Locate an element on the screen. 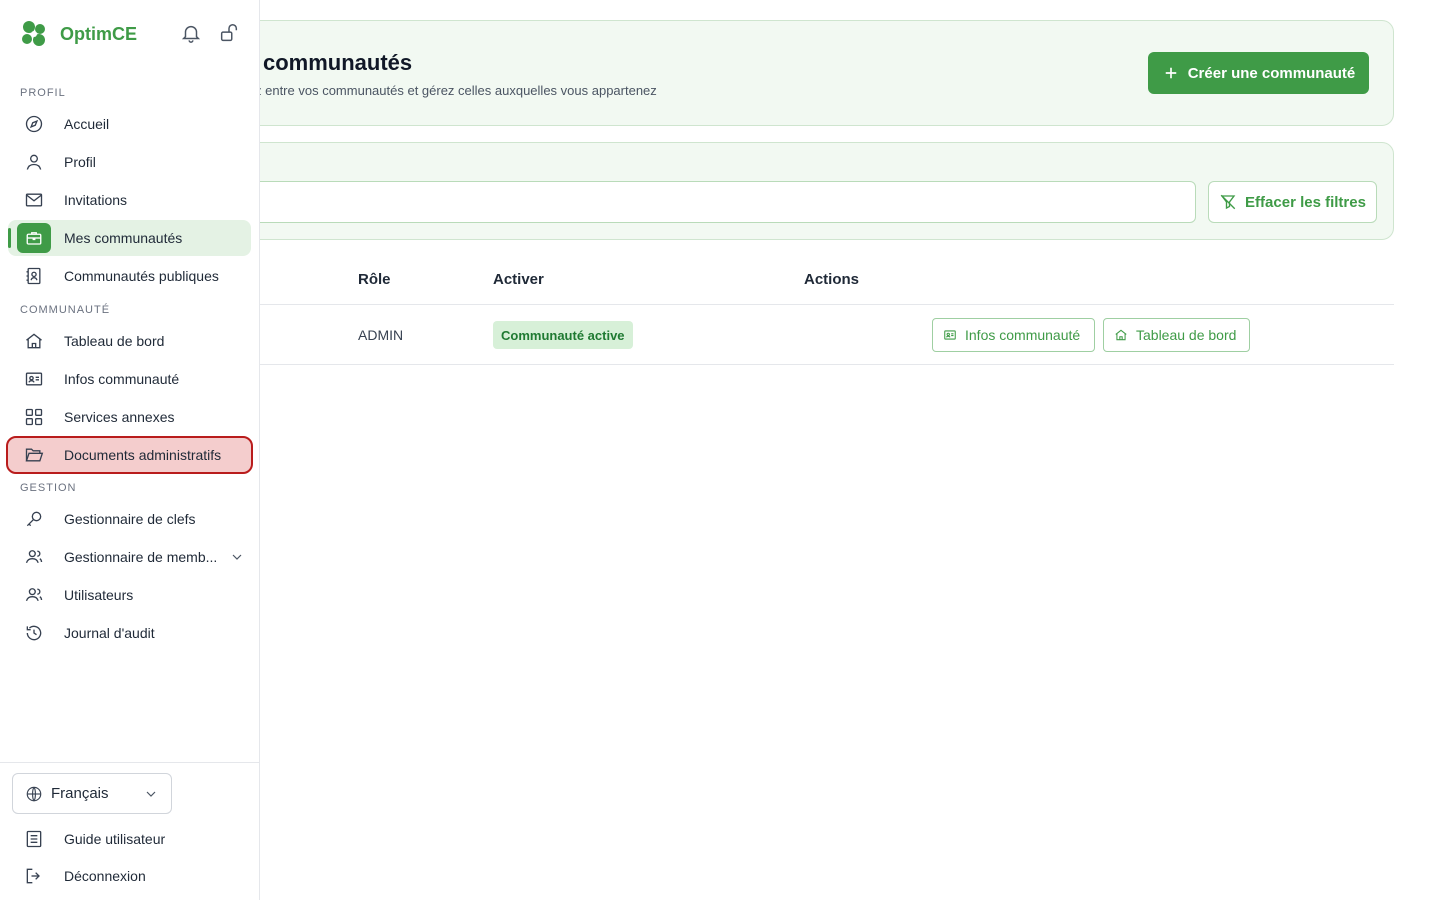 This screenshot has height=900, width=1440. column-header-actions: Actions is located at coordinates (832, 279).